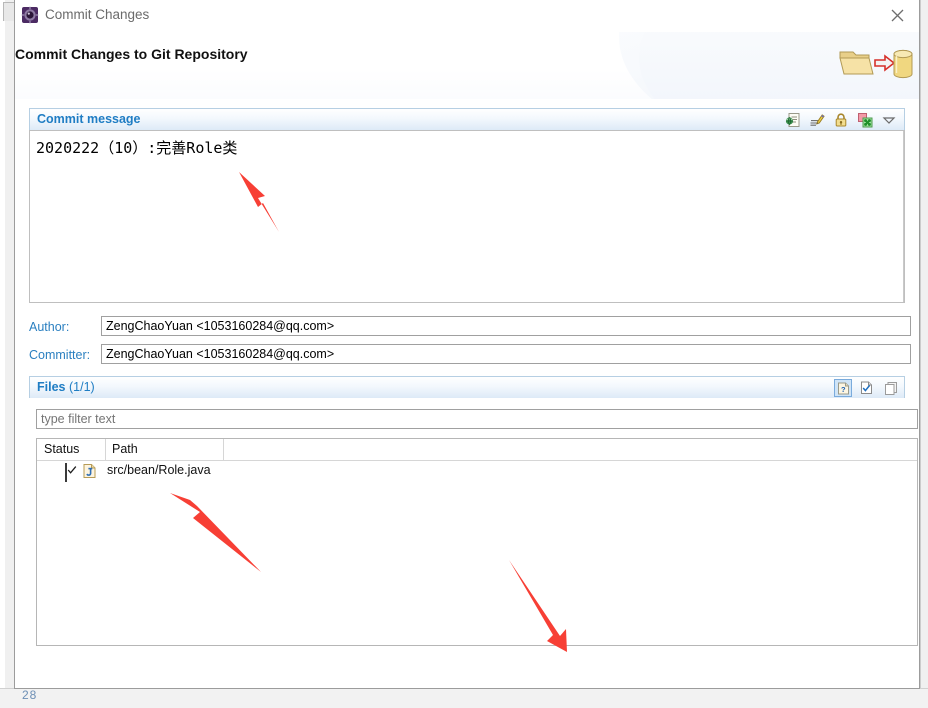 The width and height of the screenshot is (928, 708). What do you see at coordinates (891, 388) in the screenshot?
I see `deselect-all-icon` at bounding box center [891, 388].